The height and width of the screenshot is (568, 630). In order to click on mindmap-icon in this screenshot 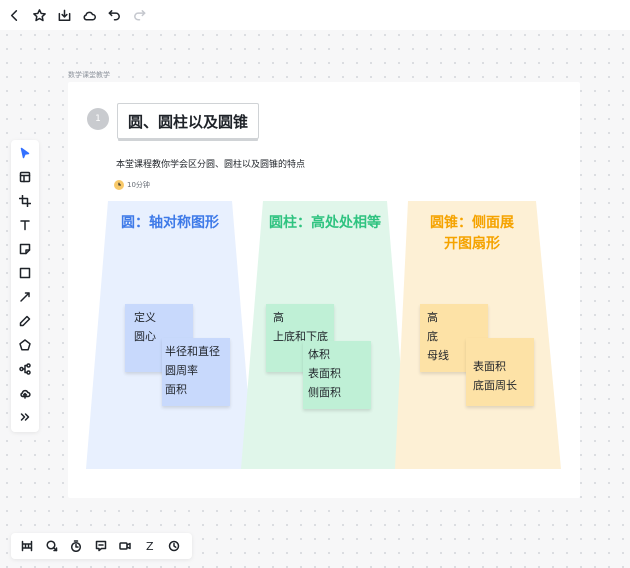, I will do `click(25, 369)`.